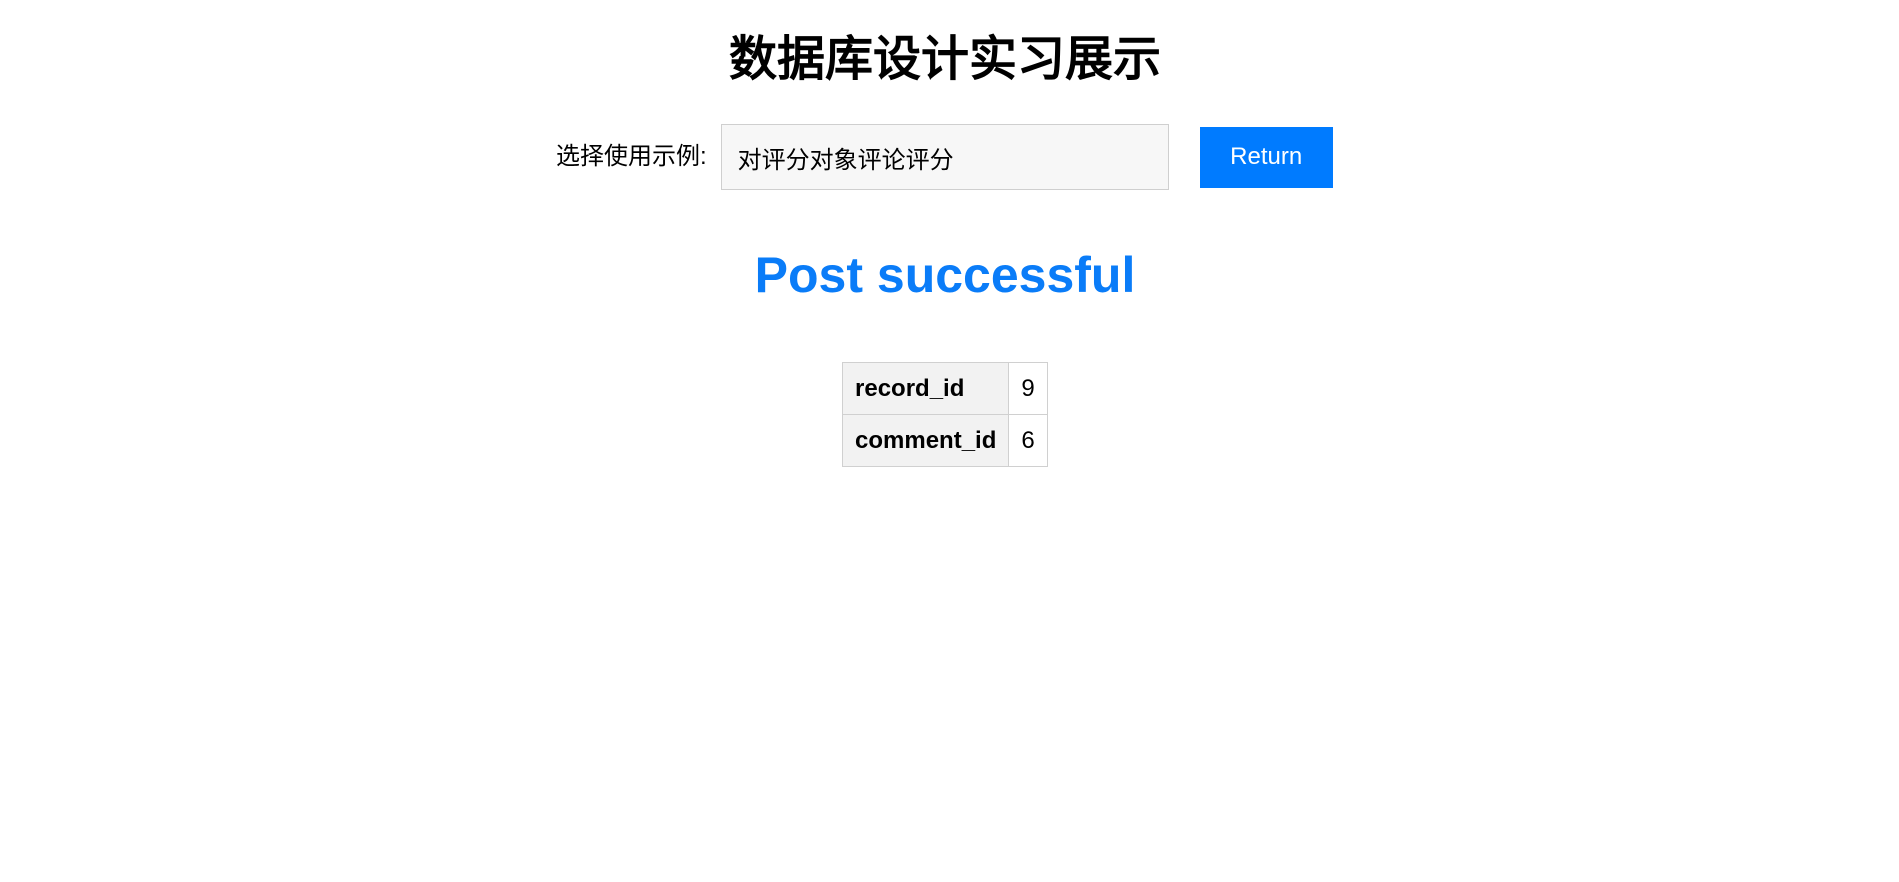 Image resolution: width=1899 pixels, height=882 pixels. Describe the element at coordinates (845, 160) in the screenshot. I see `example-select-value: 对评分对象评论评分` at that location.